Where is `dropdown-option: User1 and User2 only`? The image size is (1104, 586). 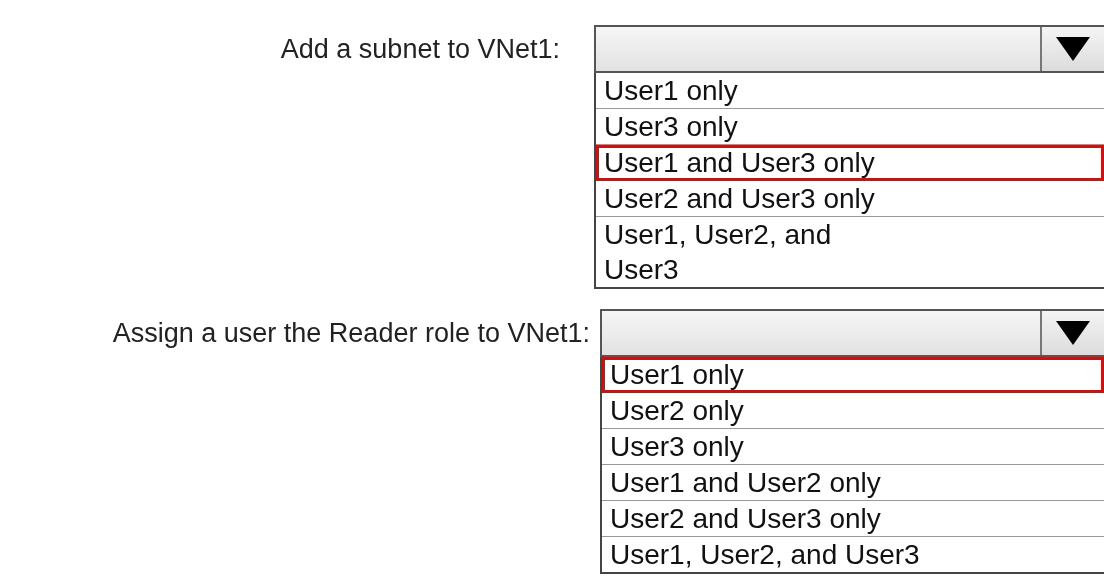 dropdown-option: User1 and User2 only is located at coordinates (853, 483).